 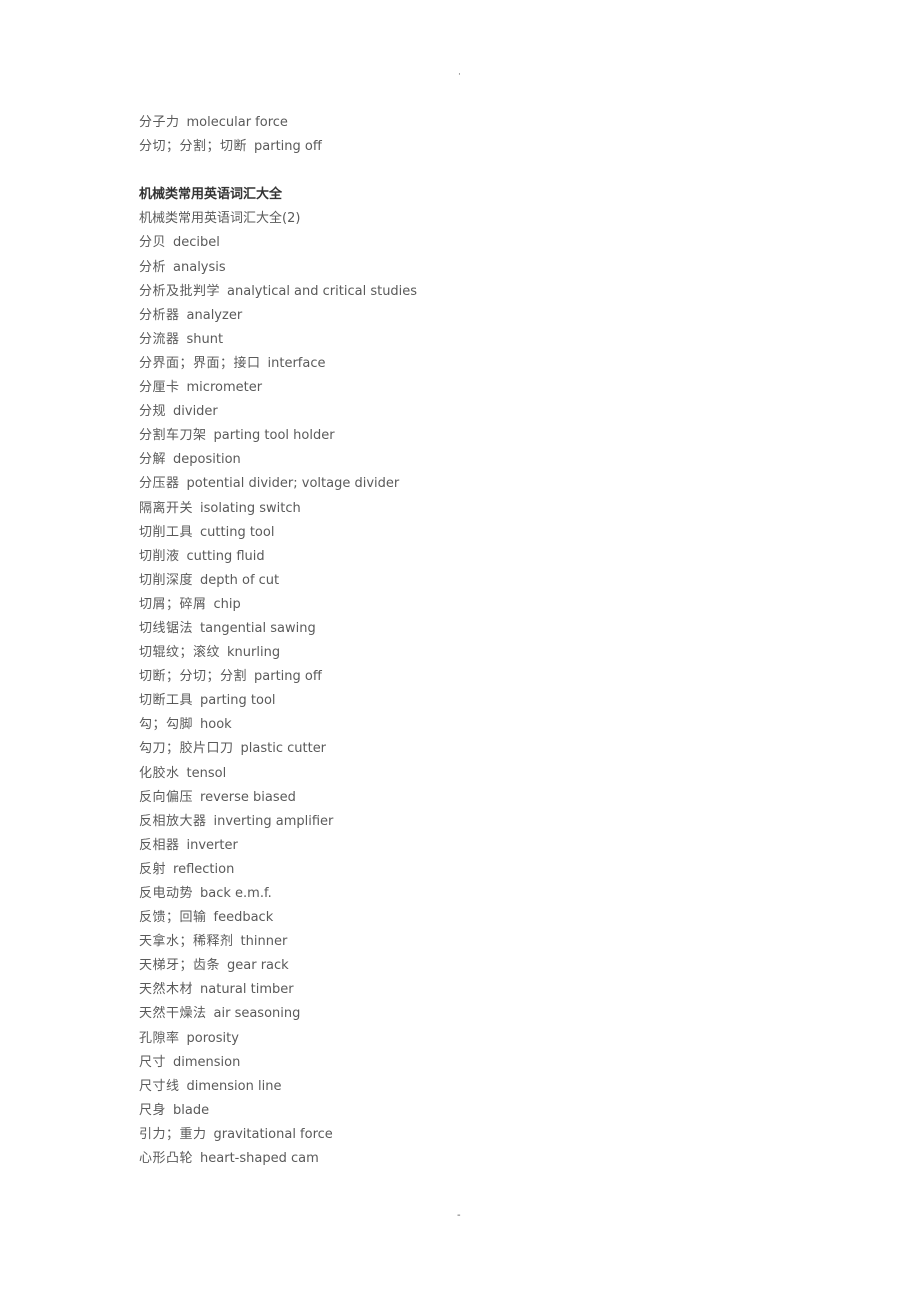 I want to click on entry-english: reflection, so click(x=204, y=869).